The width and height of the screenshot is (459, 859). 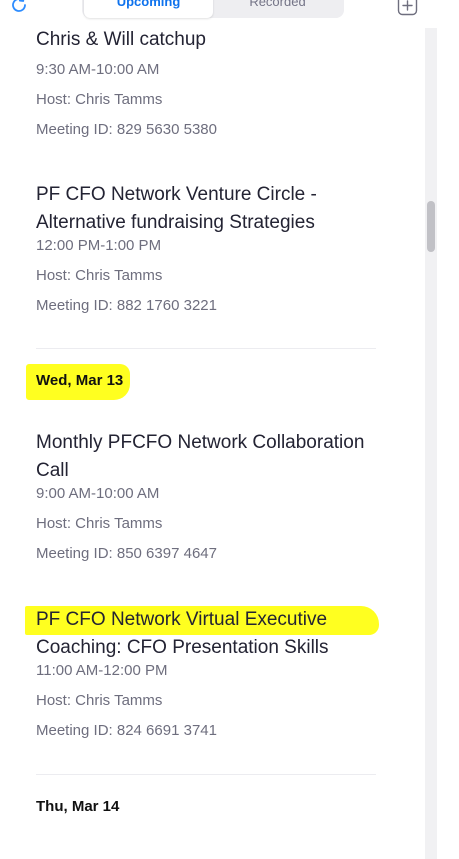 I want to click on meeting-title-line: Monthly PFCFO Network Collaboration, so click(x=200, y=442).